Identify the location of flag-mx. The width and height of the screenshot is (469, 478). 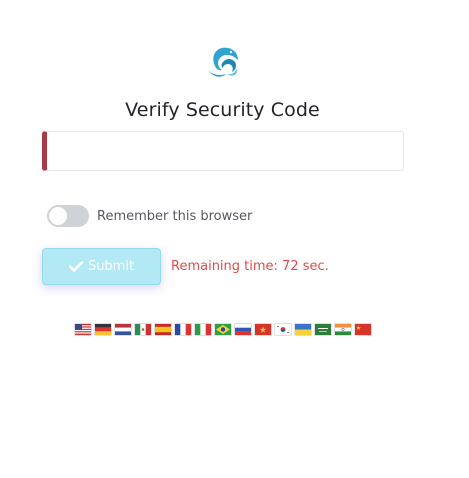
(143, 329).